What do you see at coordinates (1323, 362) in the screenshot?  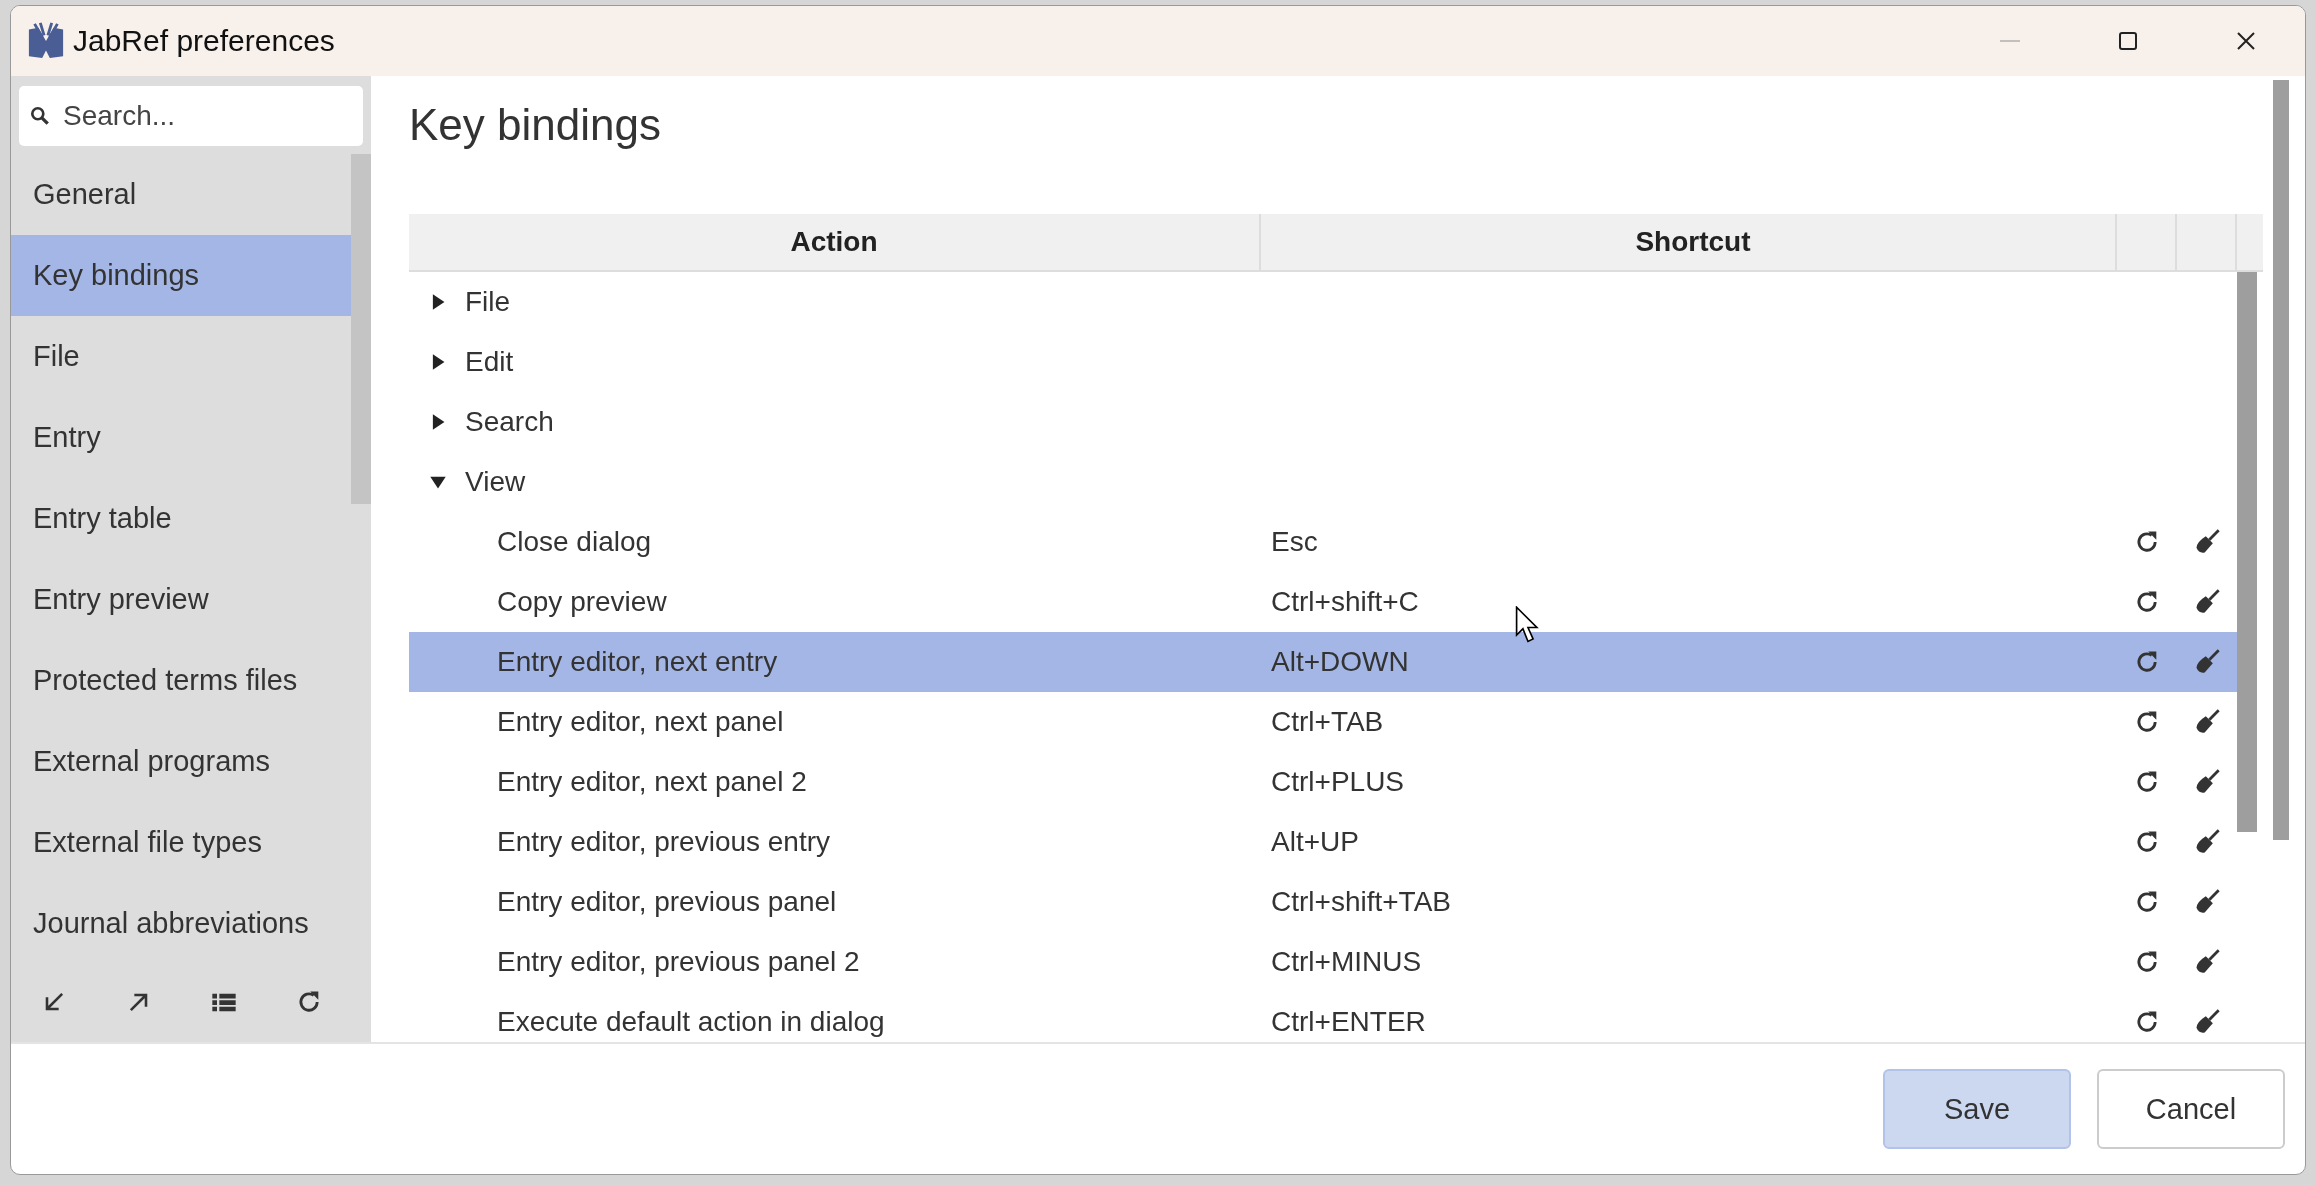 I see `table-row: Edit` at bounding box center [1323, 362].